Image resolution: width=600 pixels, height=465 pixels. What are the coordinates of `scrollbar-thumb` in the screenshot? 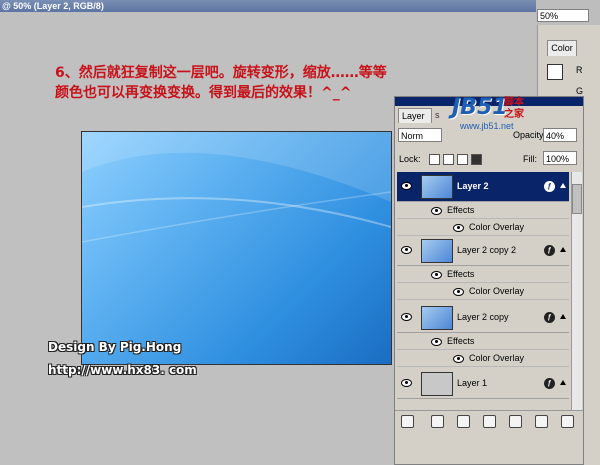 It's located at (577, 199).